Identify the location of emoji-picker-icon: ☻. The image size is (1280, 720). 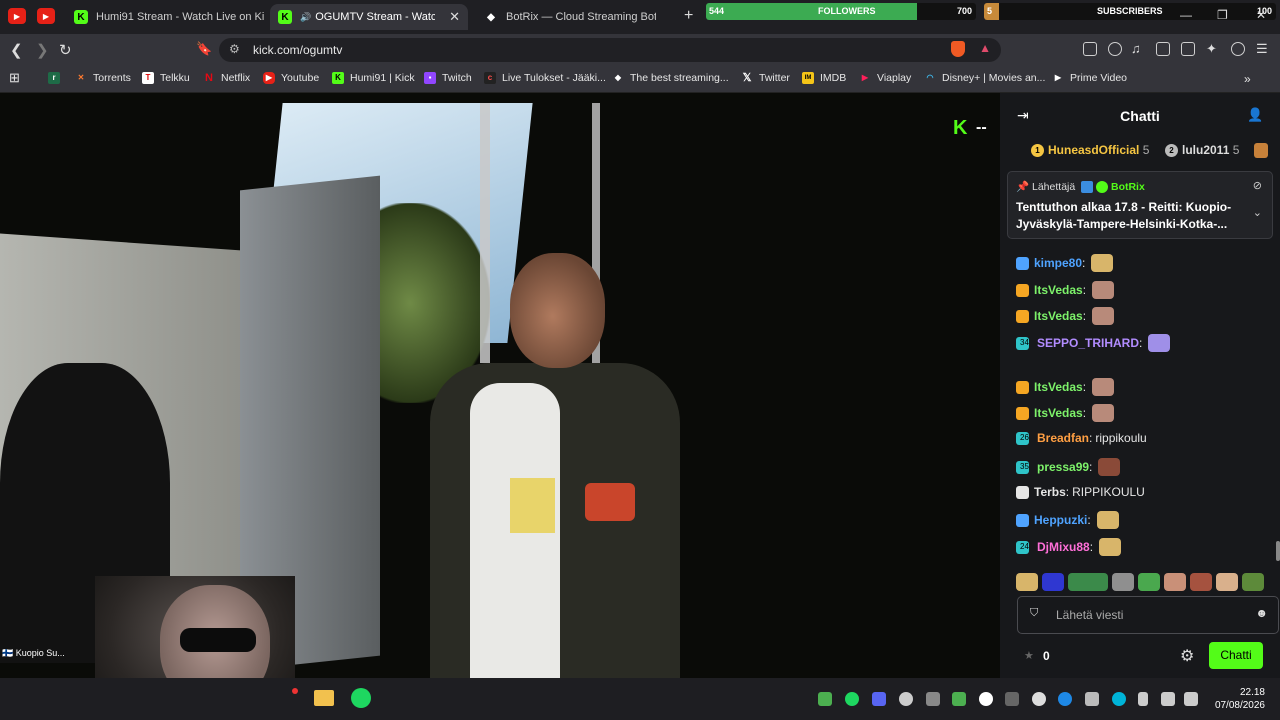
(1261, 613).